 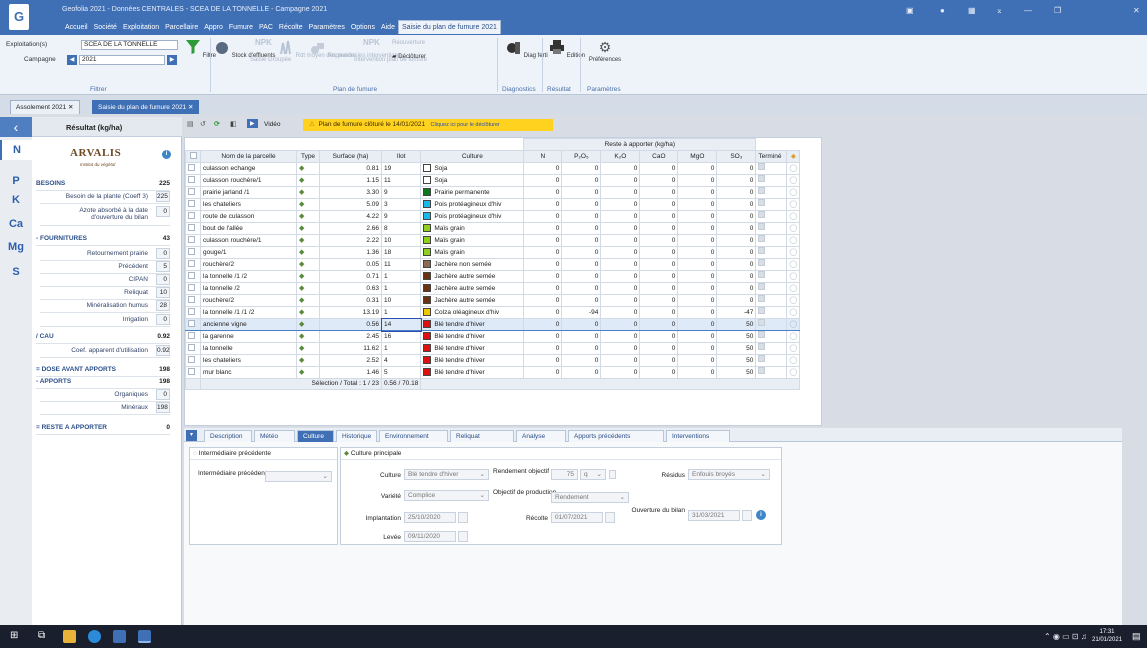 What do you see at coordinates (446, 495) in the screenshot?
I see `variete-select: Complice ⌄` at bounding box center [446, 495].